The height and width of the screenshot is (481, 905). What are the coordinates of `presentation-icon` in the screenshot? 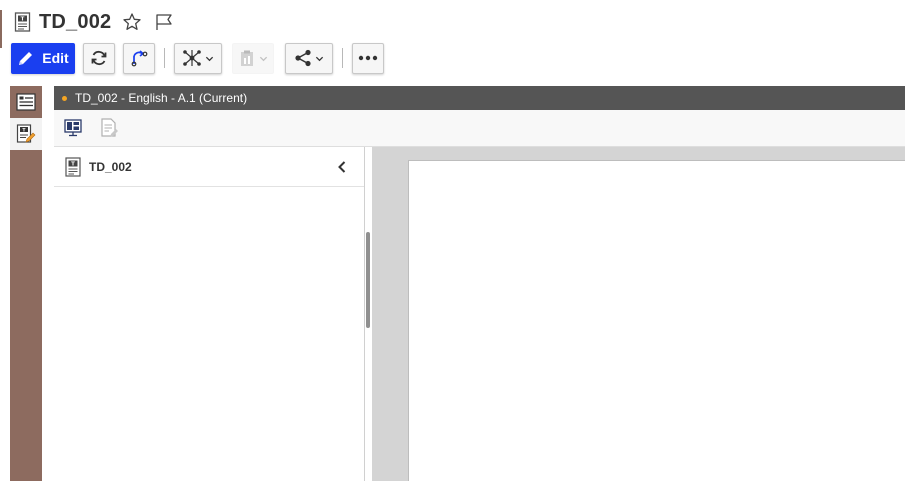 It's located at (73, 128).